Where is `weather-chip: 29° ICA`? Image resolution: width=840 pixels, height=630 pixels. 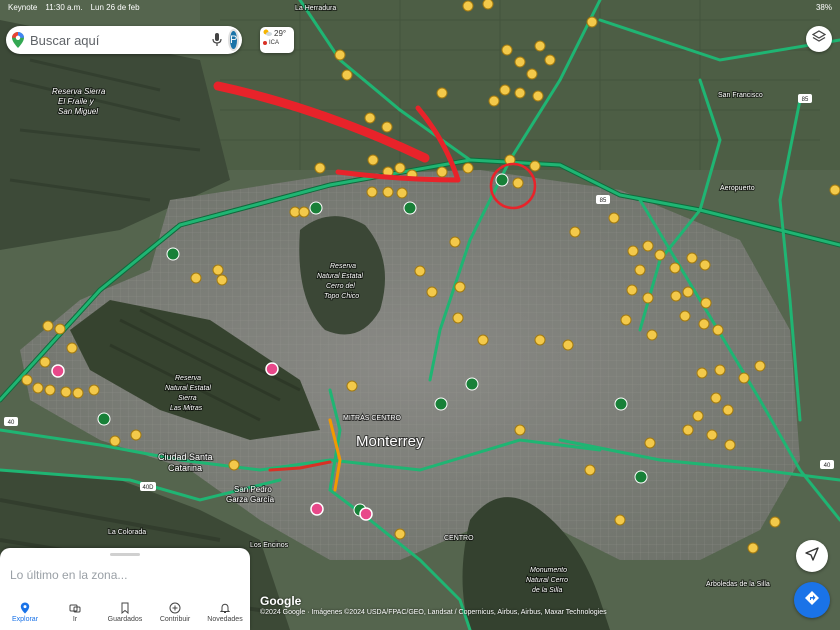
weather-chip: 29° ICA is located at coordinates (277, 40).